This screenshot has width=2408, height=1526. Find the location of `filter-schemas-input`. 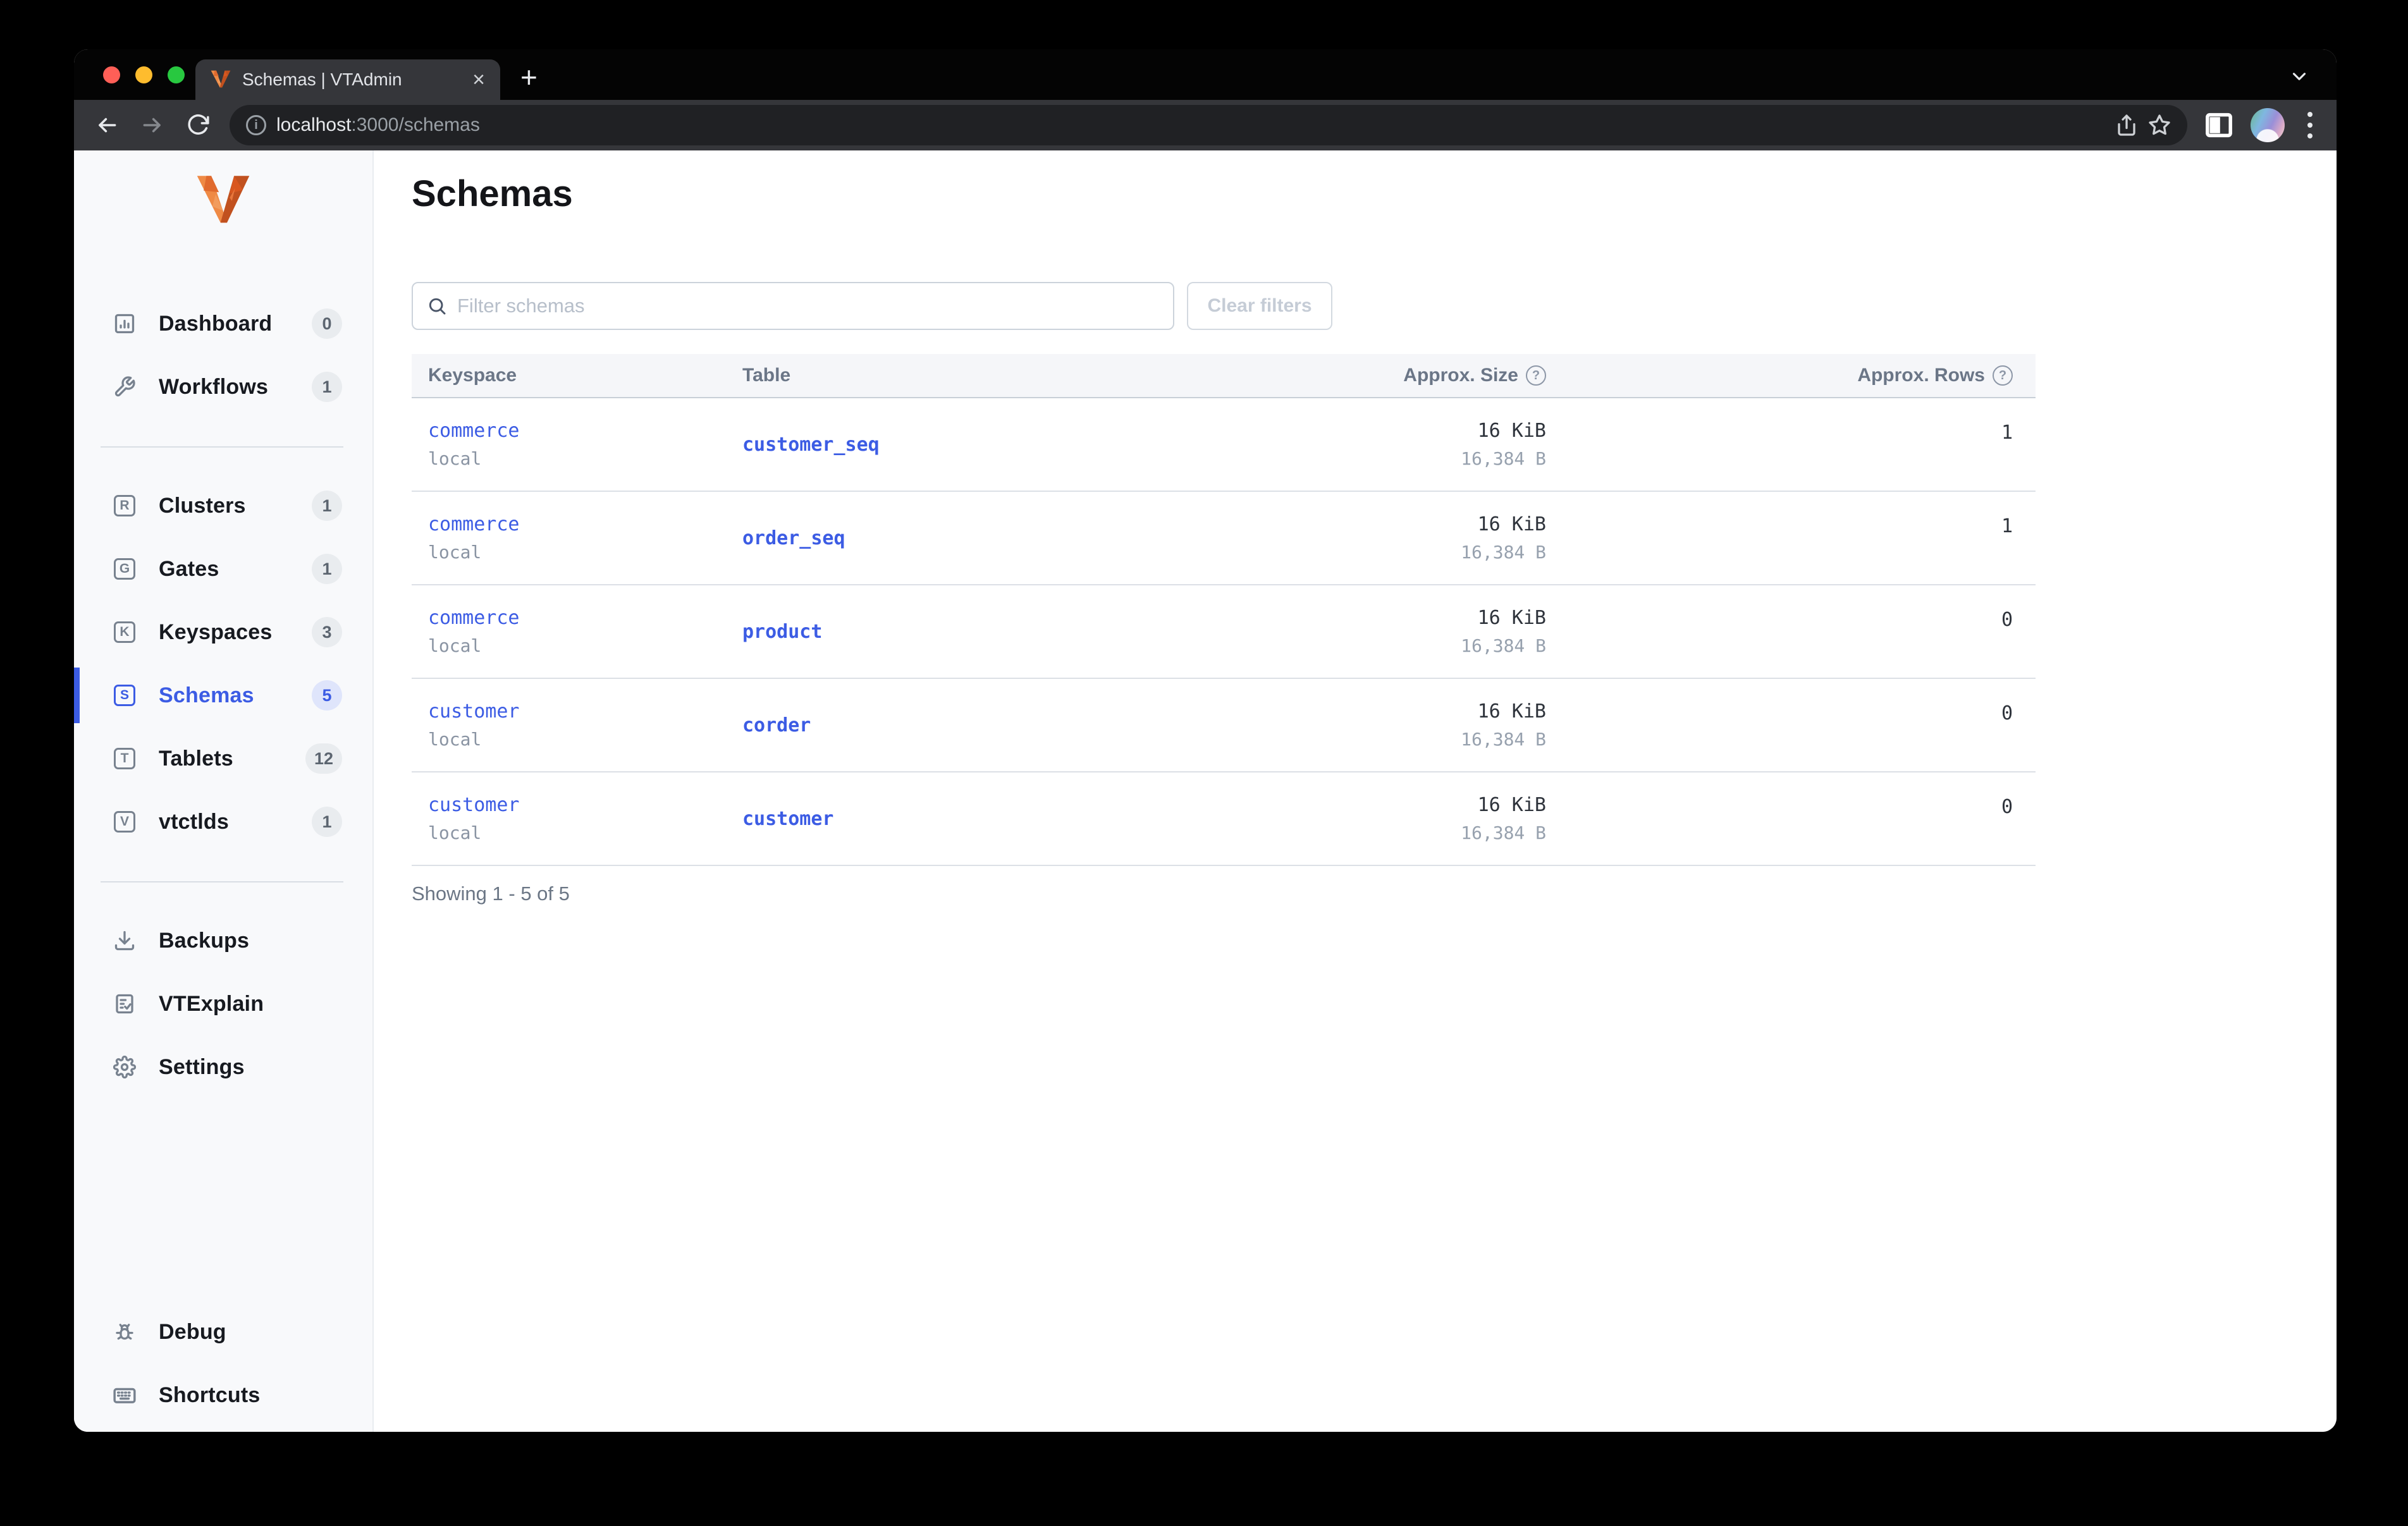

filter-schemas-input is located at coordinates (808, 306).